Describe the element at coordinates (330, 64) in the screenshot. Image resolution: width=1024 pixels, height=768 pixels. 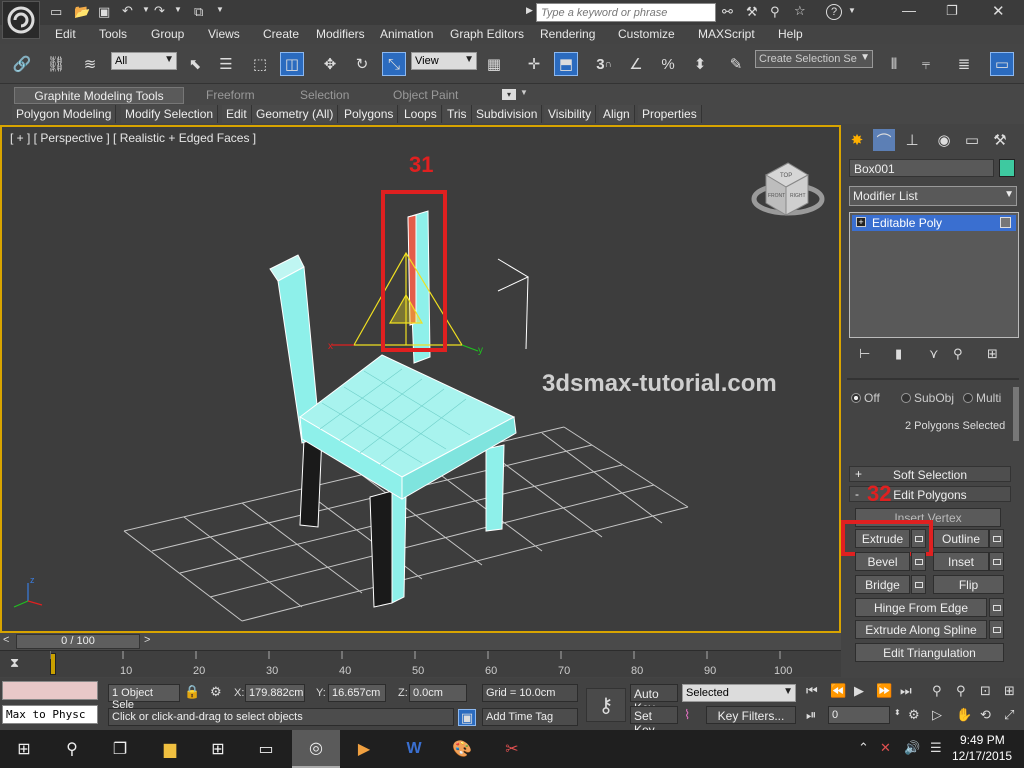
I see `select-move-icon: ✥` at that location.